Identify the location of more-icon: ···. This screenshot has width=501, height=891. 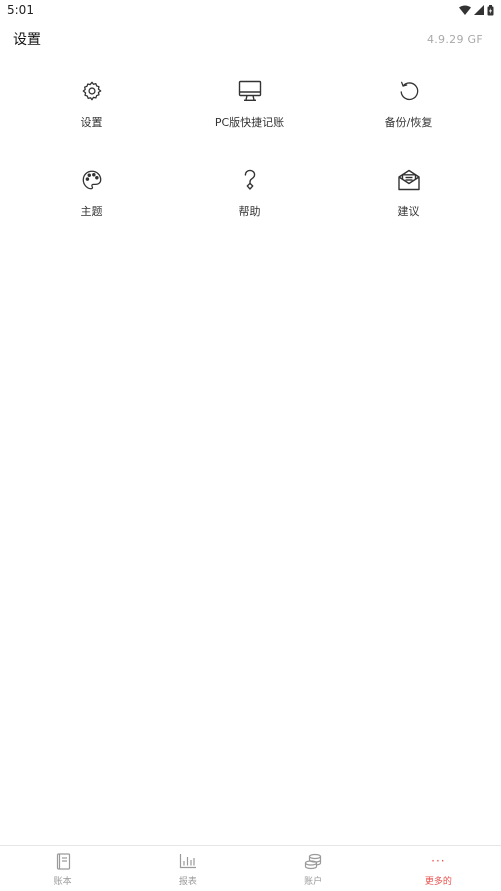
(438, 861).